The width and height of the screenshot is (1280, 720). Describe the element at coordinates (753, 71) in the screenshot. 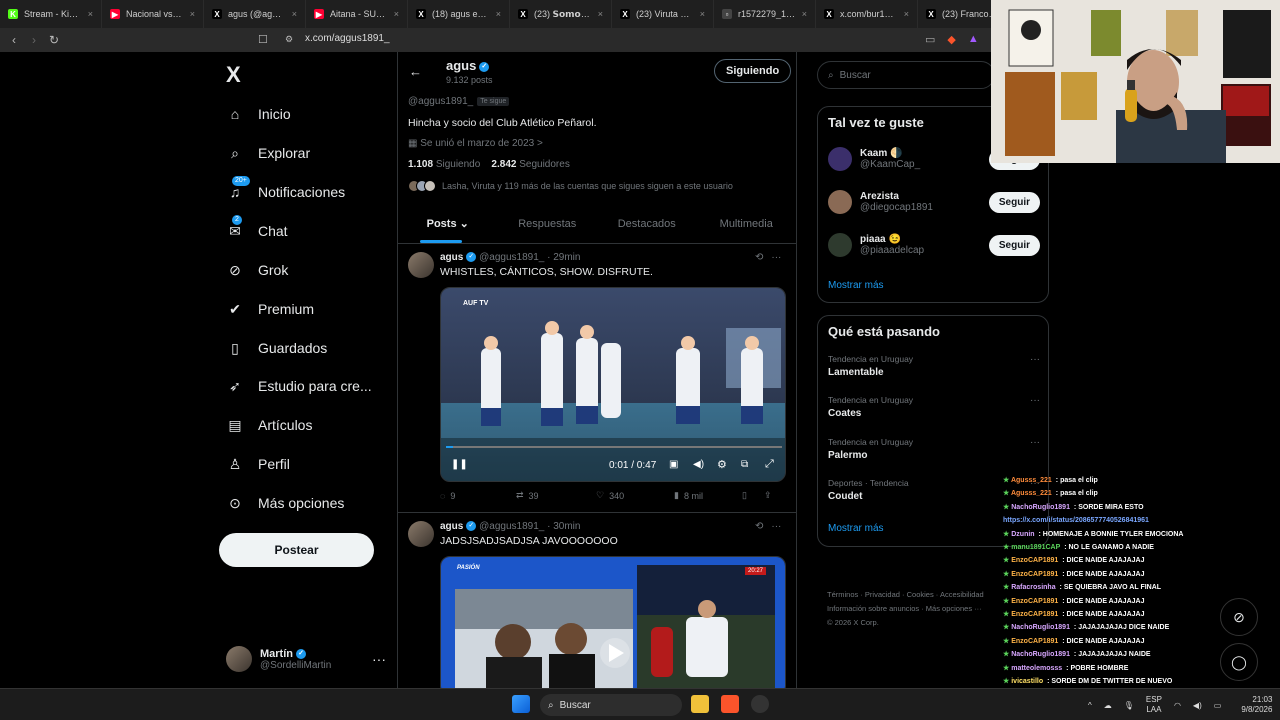

I see `following-button: Siguiendo` at that location.